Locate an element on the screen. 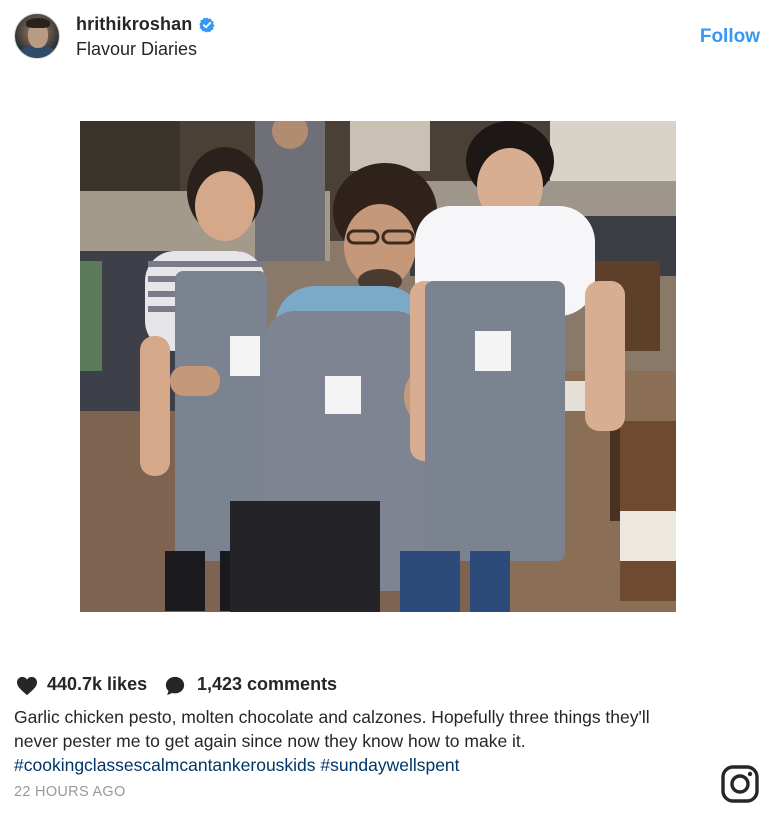  location-link: Flavour Diaries is located at coordinates (136, 49).